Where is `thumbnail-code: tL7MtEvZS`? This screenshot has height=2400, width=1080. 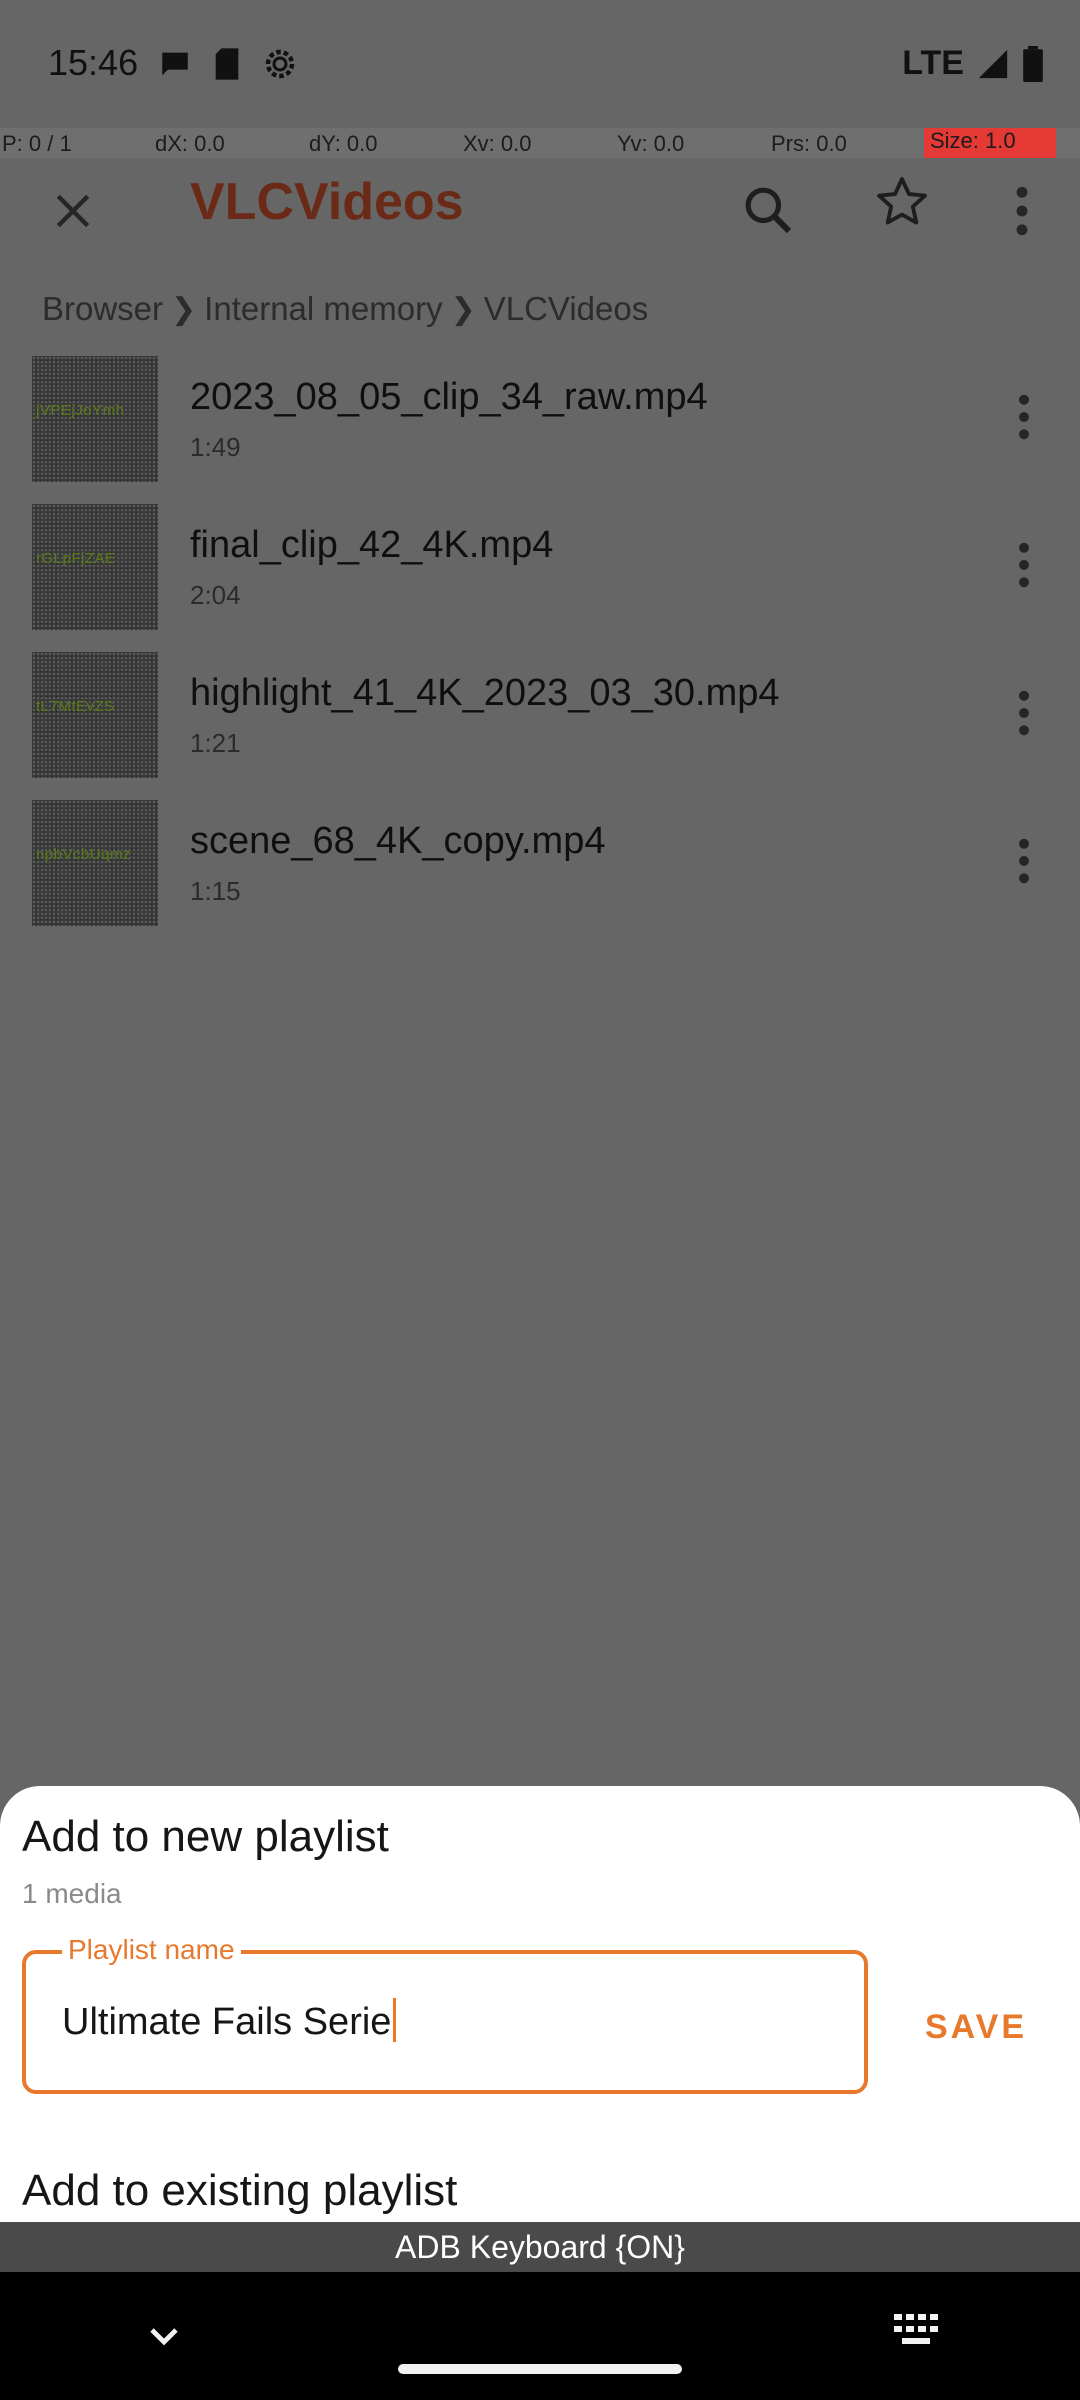
thumbnail-code: tL7MtEvZS is located at coordinates (75, 706).